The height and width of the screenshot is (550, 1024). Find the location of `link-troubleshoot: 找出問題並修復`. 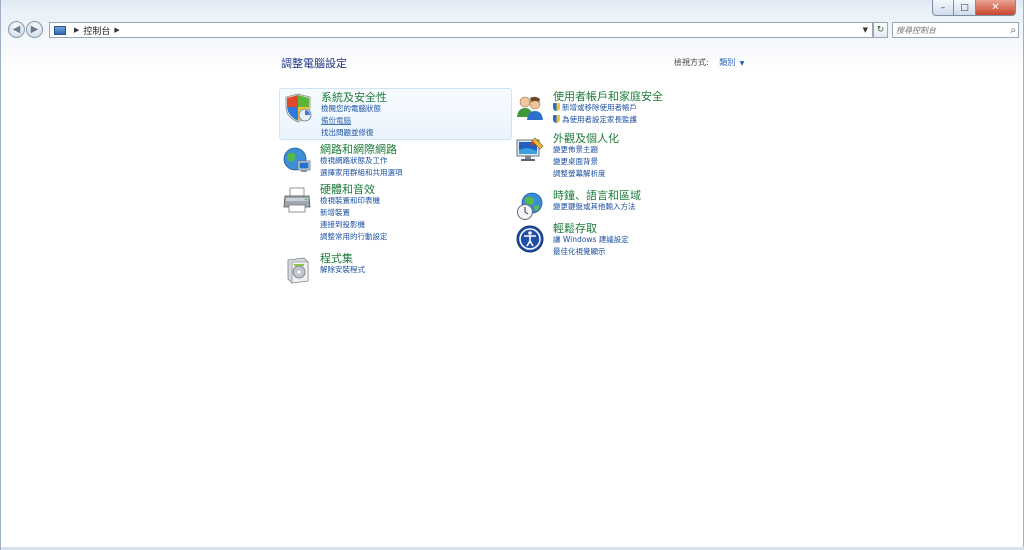

link-troubleshoot: 找出問題並修復 is located at coordinates (351, 133).